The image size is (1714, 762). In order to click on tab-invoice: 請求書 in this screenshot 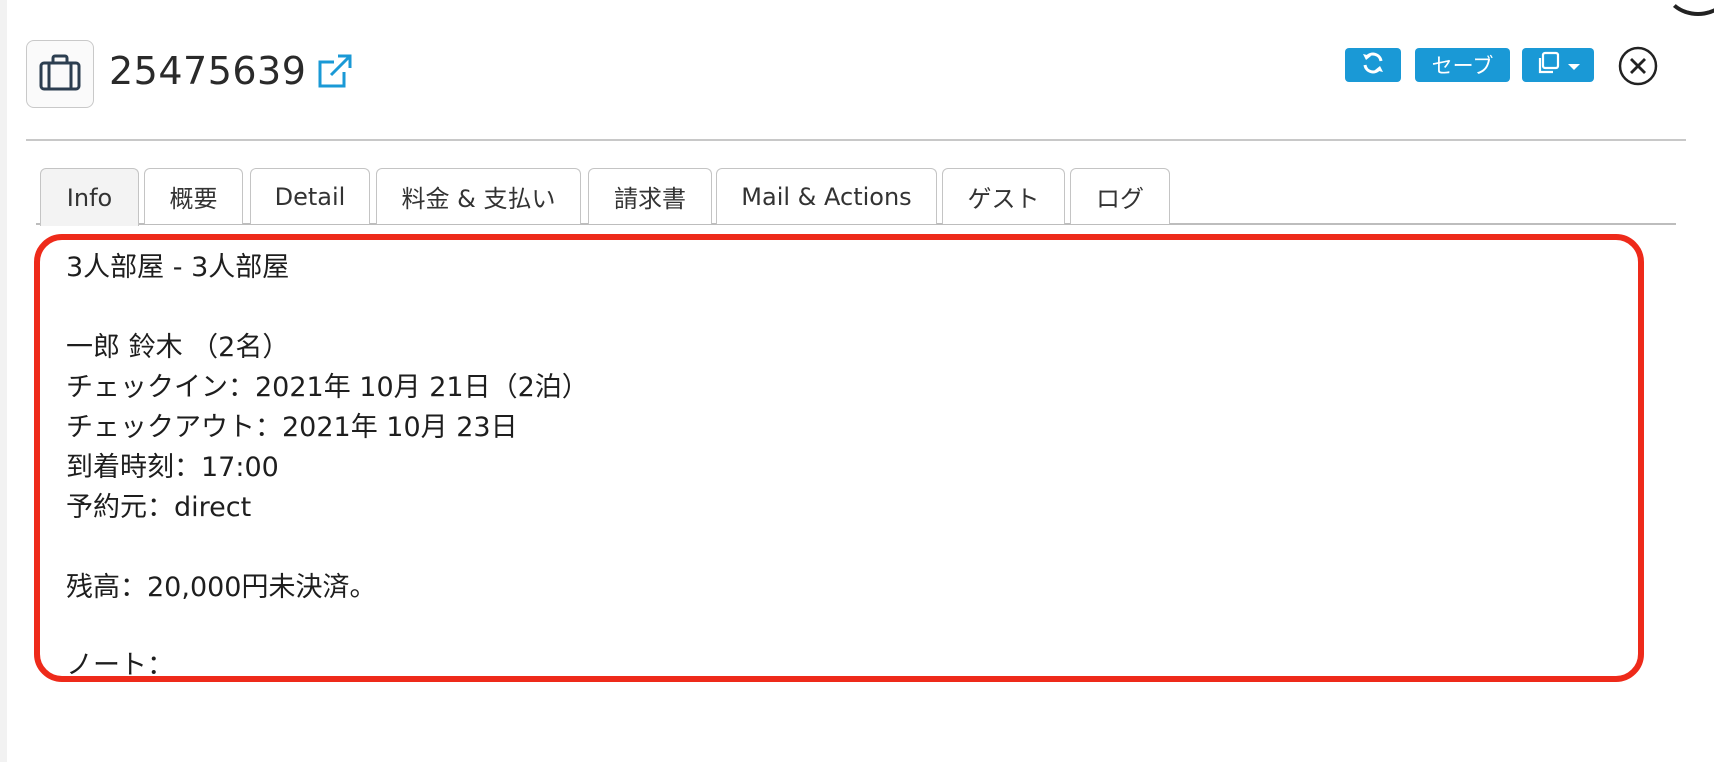, I will do `click(650, 196)`.